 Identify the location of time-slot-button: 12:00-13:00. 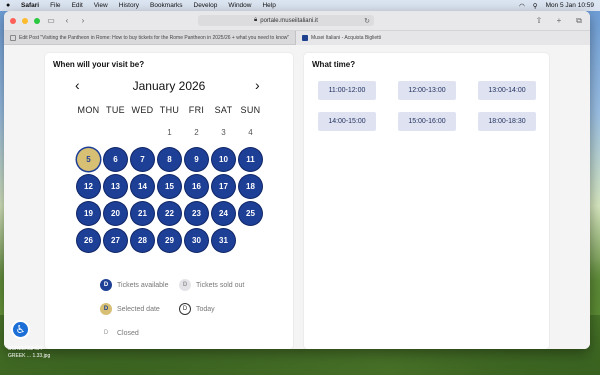
(427, 90).